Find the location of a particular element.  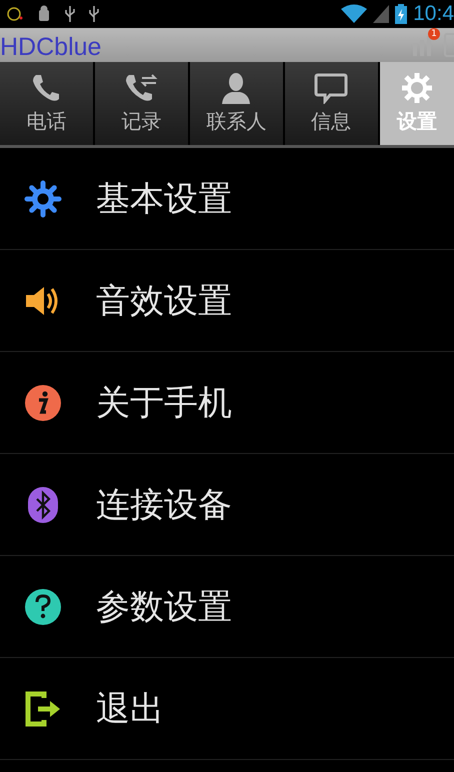

menu-item: 参数设置 is located at coordinates (227, 607).